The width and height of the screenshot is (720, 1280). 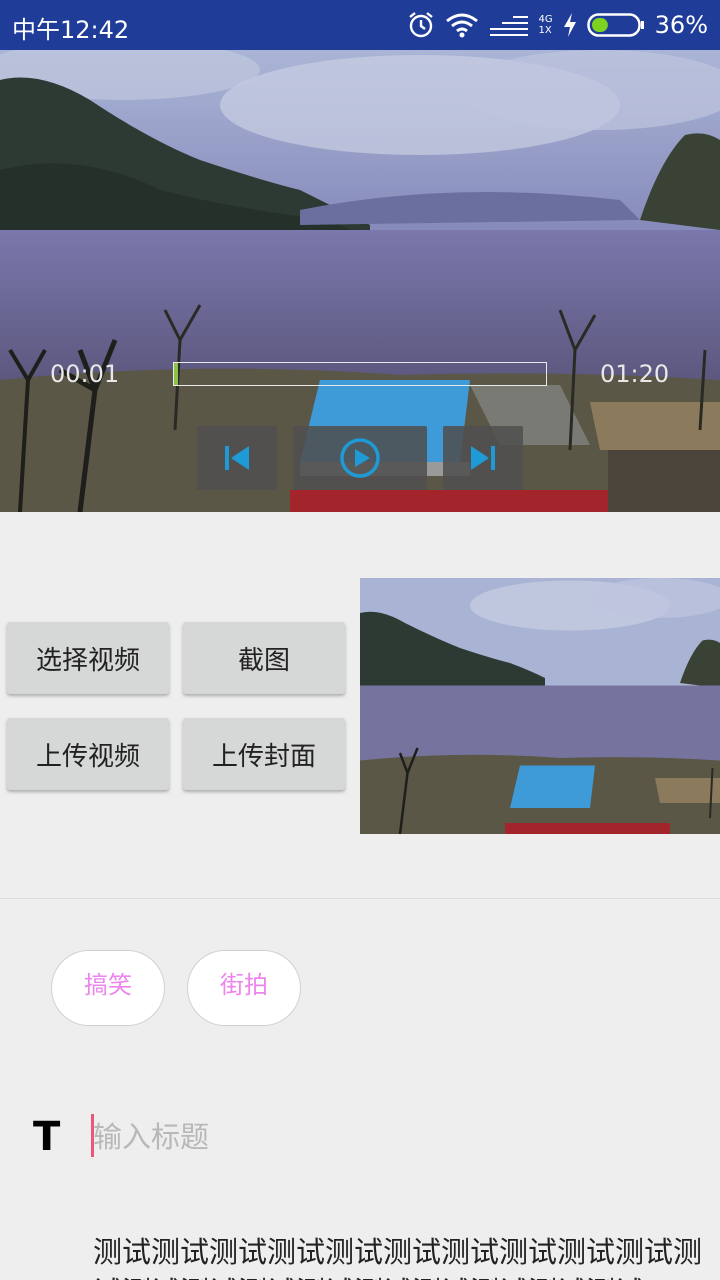 What do you see at coordinates (264, 658) in the screenshot?
I see `screenshot-button: 截图` at bounding box center [264, 658].